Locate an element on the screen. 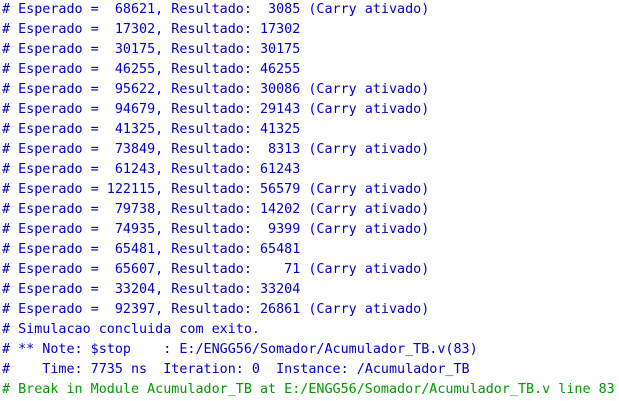 This screenshot has width=619, height=401. simulation-complete-message: # Simulacao concluida com exito. is located at coordinates (131, 329).